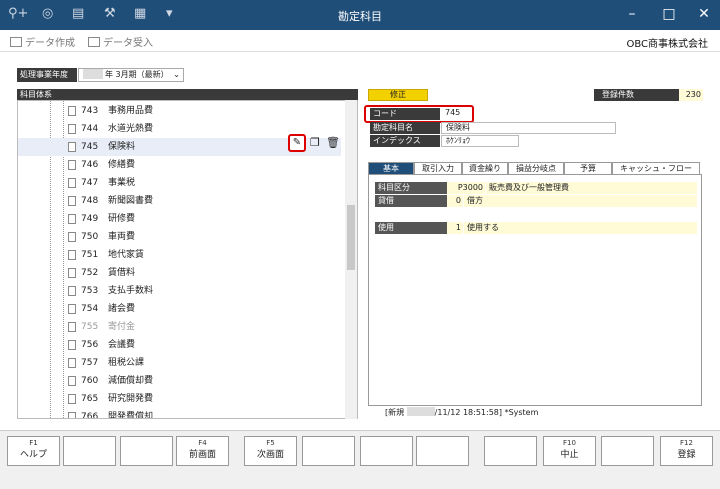 The width and height of the screenshot is (720, 489). I want to click on tree-item-752: 752 賃借料, so click(179, 273).